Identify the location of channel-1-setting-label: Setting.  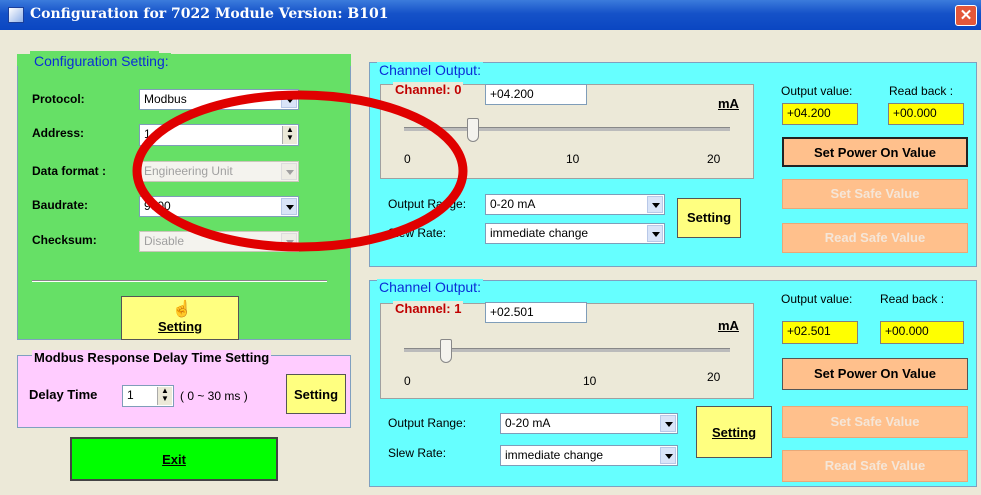
(734, 432).